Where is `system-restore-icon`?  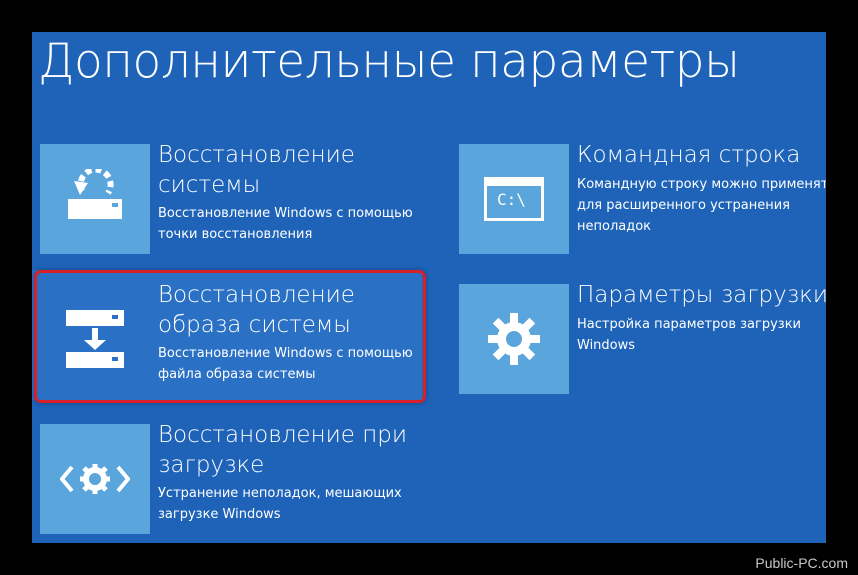 system-restore-icon is located at coordinates (95, 199).